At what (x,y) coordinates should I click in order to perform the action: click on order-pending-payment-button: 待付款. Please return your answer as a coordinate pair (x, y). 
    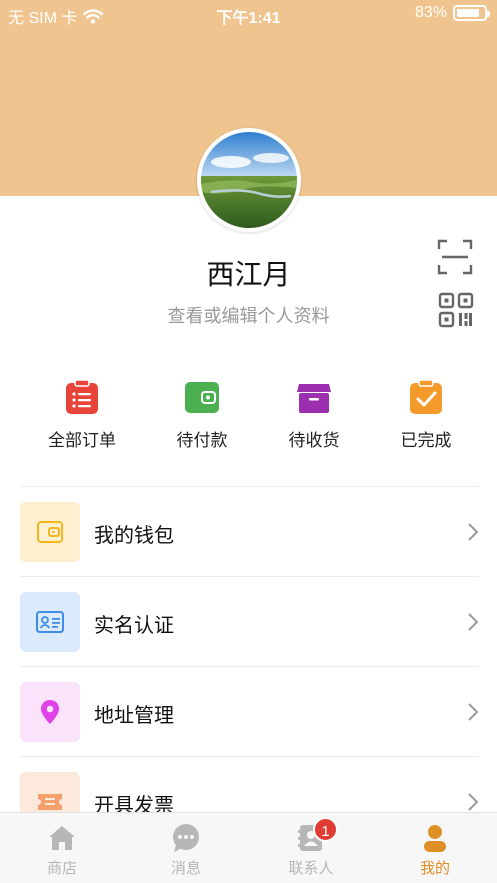
    Looking at the image, I should click on (202, 412).